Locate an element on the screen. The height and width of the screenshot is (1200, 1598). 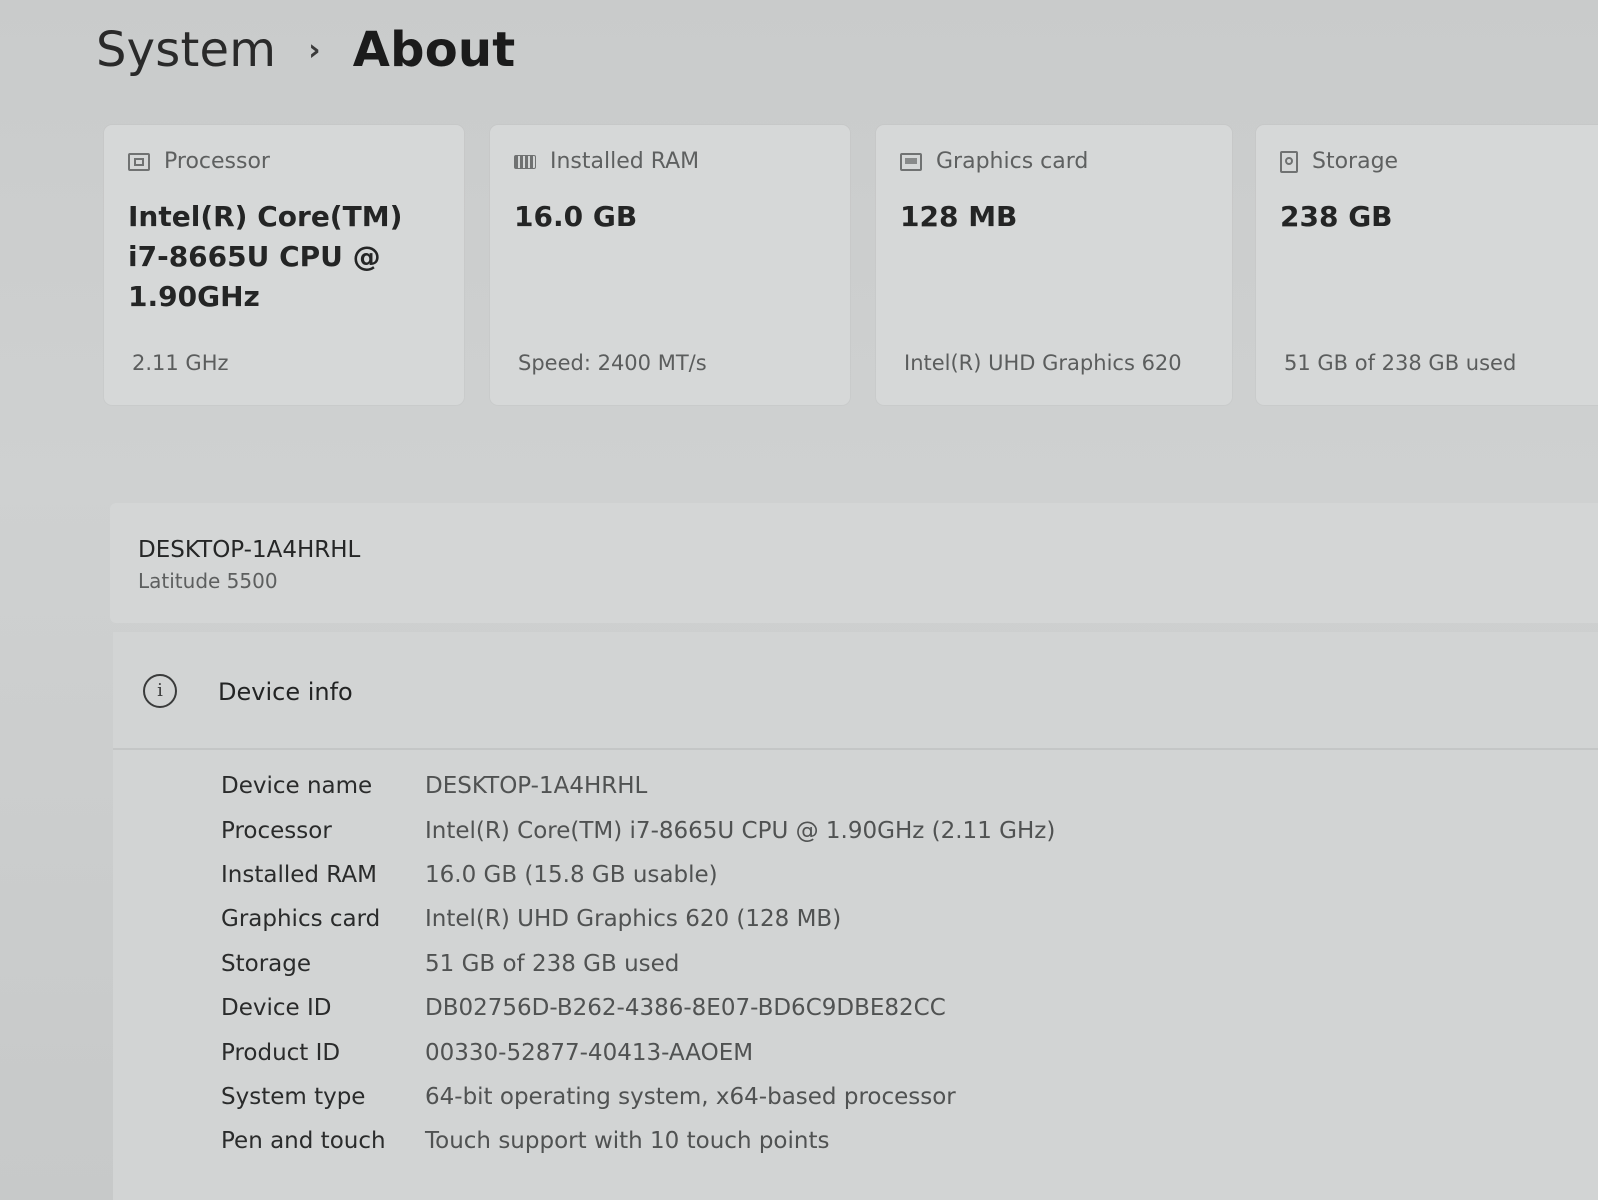
spec-value: Intel(R) UHD Graphics 620 (128 MB) is located at coordinates (633, 919).